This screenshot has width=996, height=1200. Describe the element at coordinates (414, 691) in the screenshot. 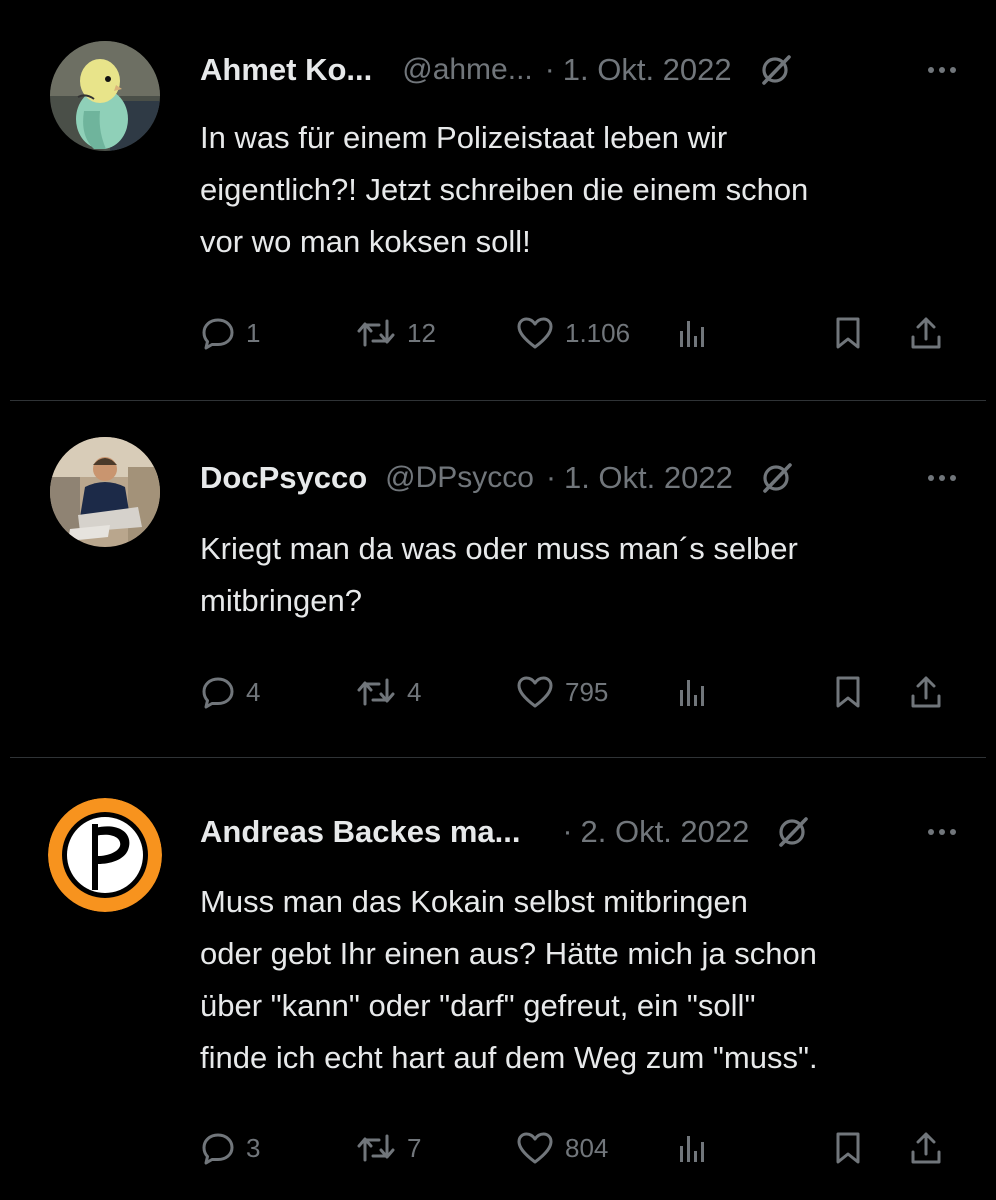

I see `retweet-count: 4` at that location.